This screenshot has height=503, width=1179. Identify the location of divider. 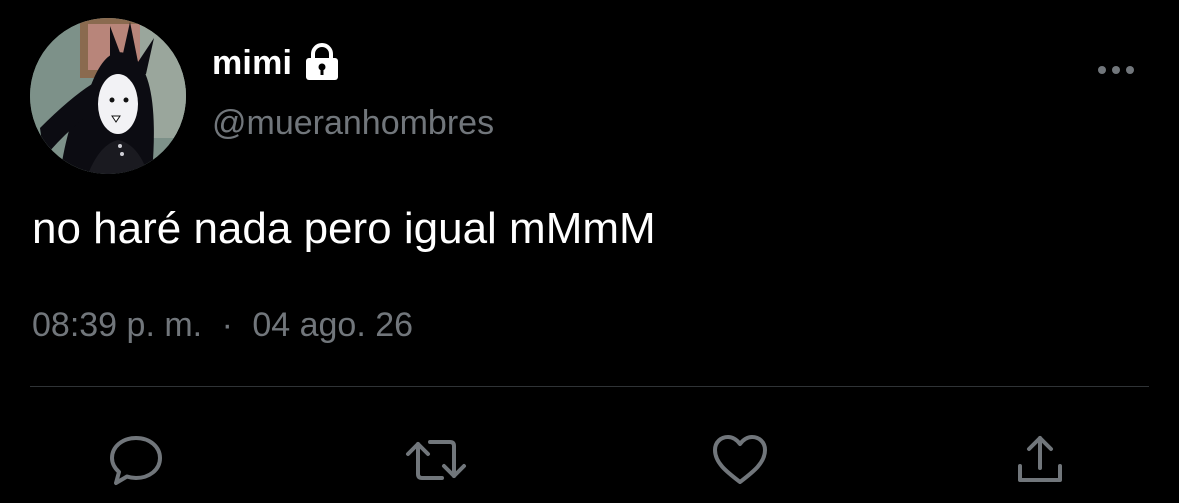
(589, 386).